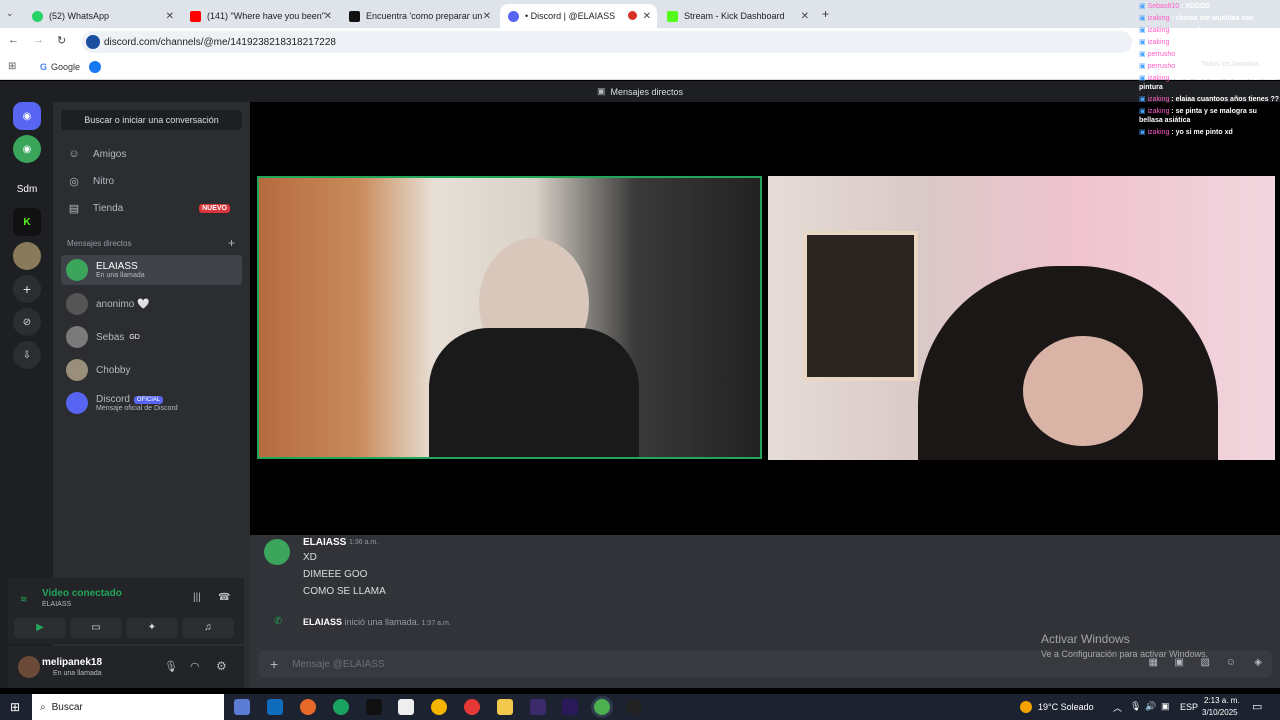 This screenshot has height=720, width=1280. Describe the element at coordinates (95, 67) in the screenshot. I see `facebook-icon` at that location.